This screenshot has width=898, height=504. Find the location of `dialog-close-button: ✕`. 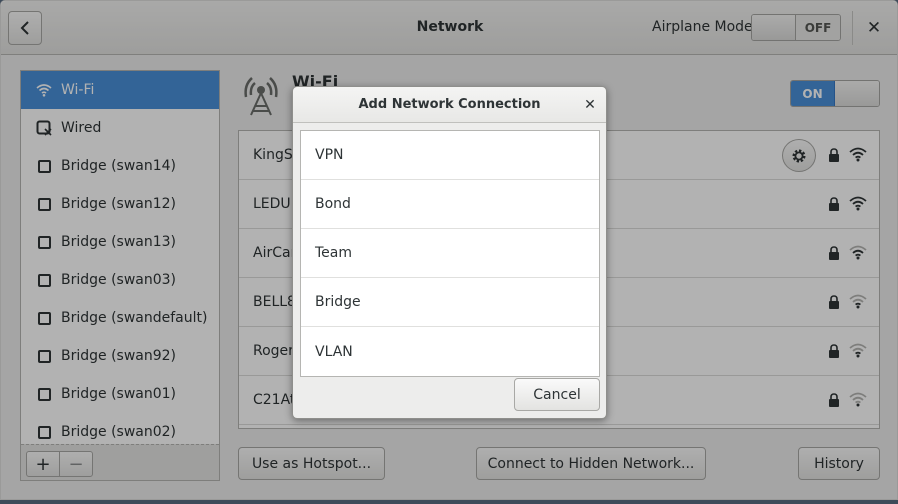

dialog-close-button: ✕ is located at coordinates (590, 105).